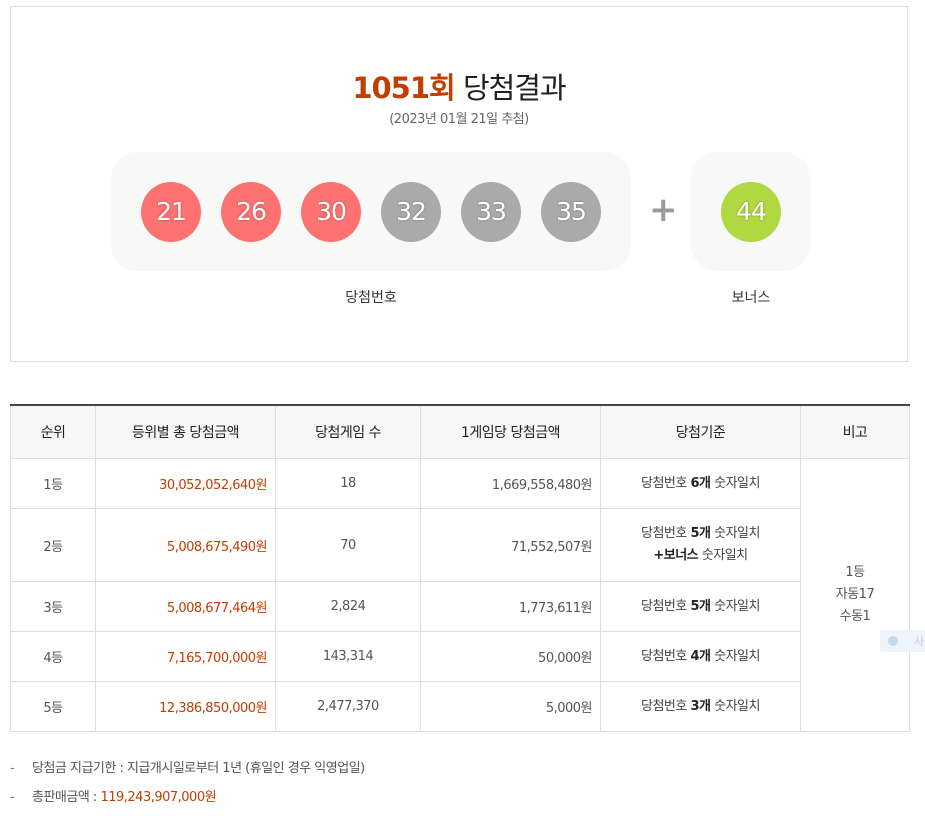 Image resolution: width=925 pixels, height=816 pixels. What do you see at coordinates (510, 606) in the screenshot?
I see `per-game-prize-cell: 1,773,611원` at bounding box center [510, 606].